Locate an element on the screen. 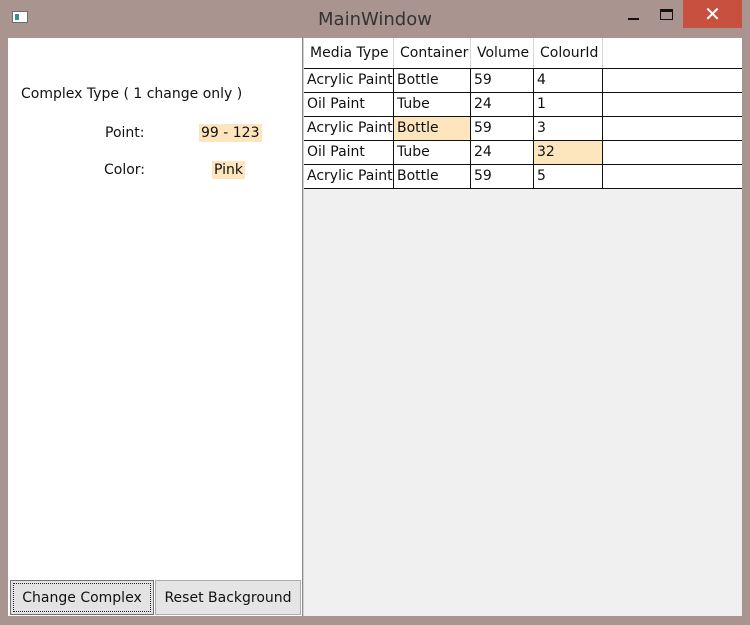  grid-header: Media Type Container Volume ColourId is located at coordinates (523, 53).